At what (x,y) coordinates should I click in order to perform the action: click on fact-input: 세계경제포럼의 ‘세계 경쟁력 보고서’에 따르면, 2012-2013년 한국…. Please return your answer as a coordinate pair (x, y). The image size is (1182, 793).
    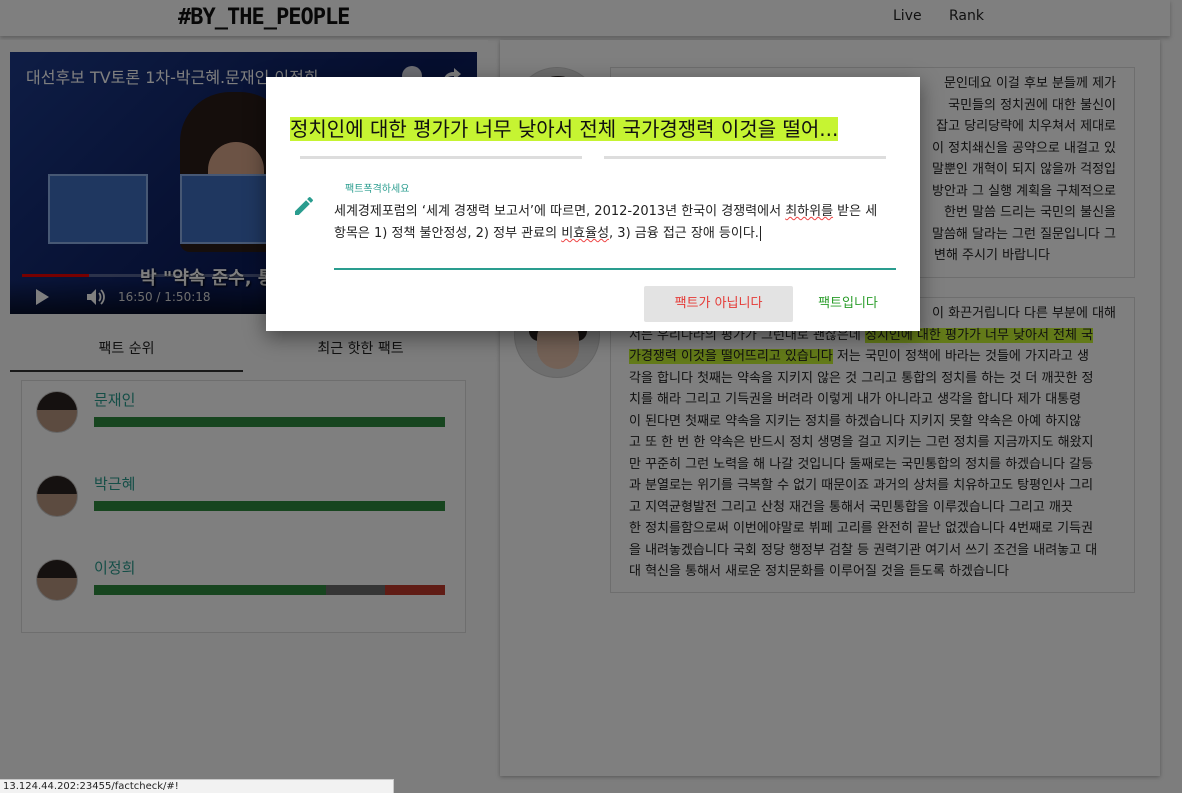
    Looking at the image, I should click on (615, 223).